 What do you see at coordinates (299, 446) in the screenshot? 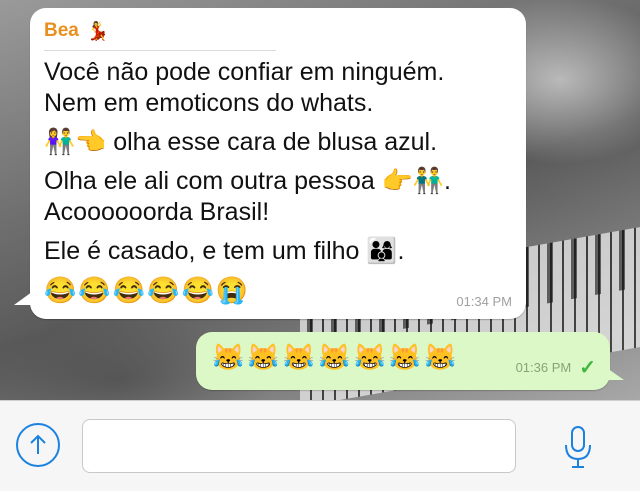
I see `message-input` at bounding box center [299, 446].